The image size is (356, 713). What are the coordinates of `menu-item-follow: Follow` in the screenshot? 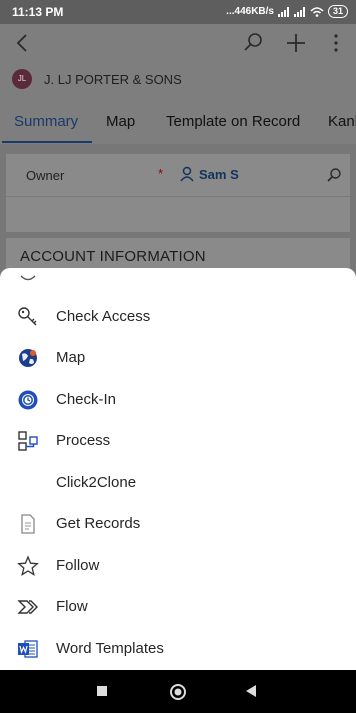 It's located at (178, 566).